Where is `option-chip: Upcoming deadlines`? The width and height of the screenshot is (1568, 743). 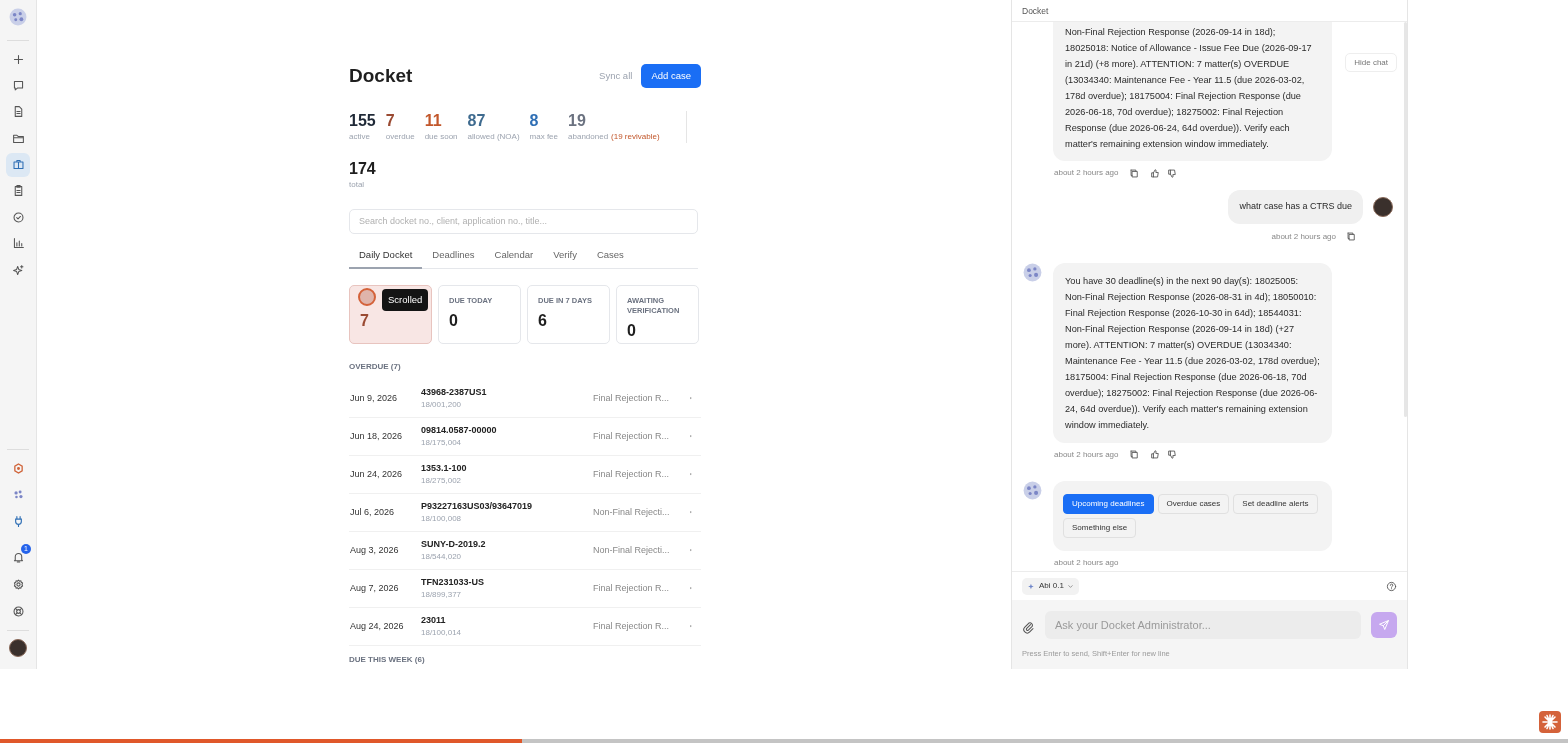
option-chip: Upcoming deadlines is located at coordinates (1108, 503).